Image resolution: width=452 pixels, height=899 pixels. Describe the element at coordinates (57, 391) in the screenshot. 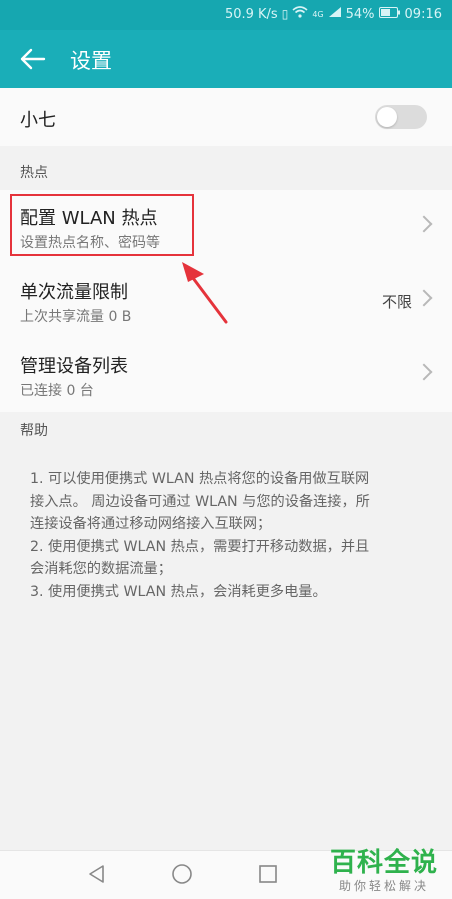

I see `item-subtitle: 已连接 0 台` at that location.